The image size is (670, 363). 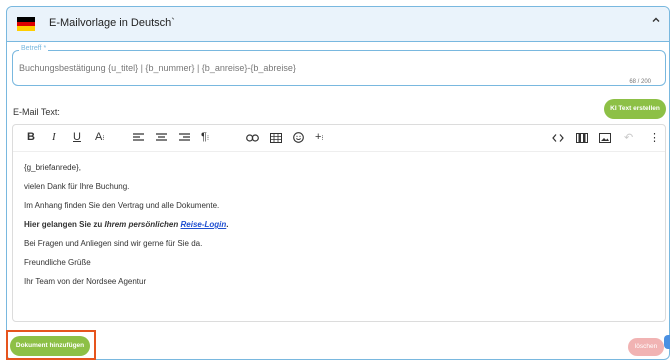 I want to click on accordion-title: E-Mailvorlage in Deutsch`, so click(x=112, y=23).